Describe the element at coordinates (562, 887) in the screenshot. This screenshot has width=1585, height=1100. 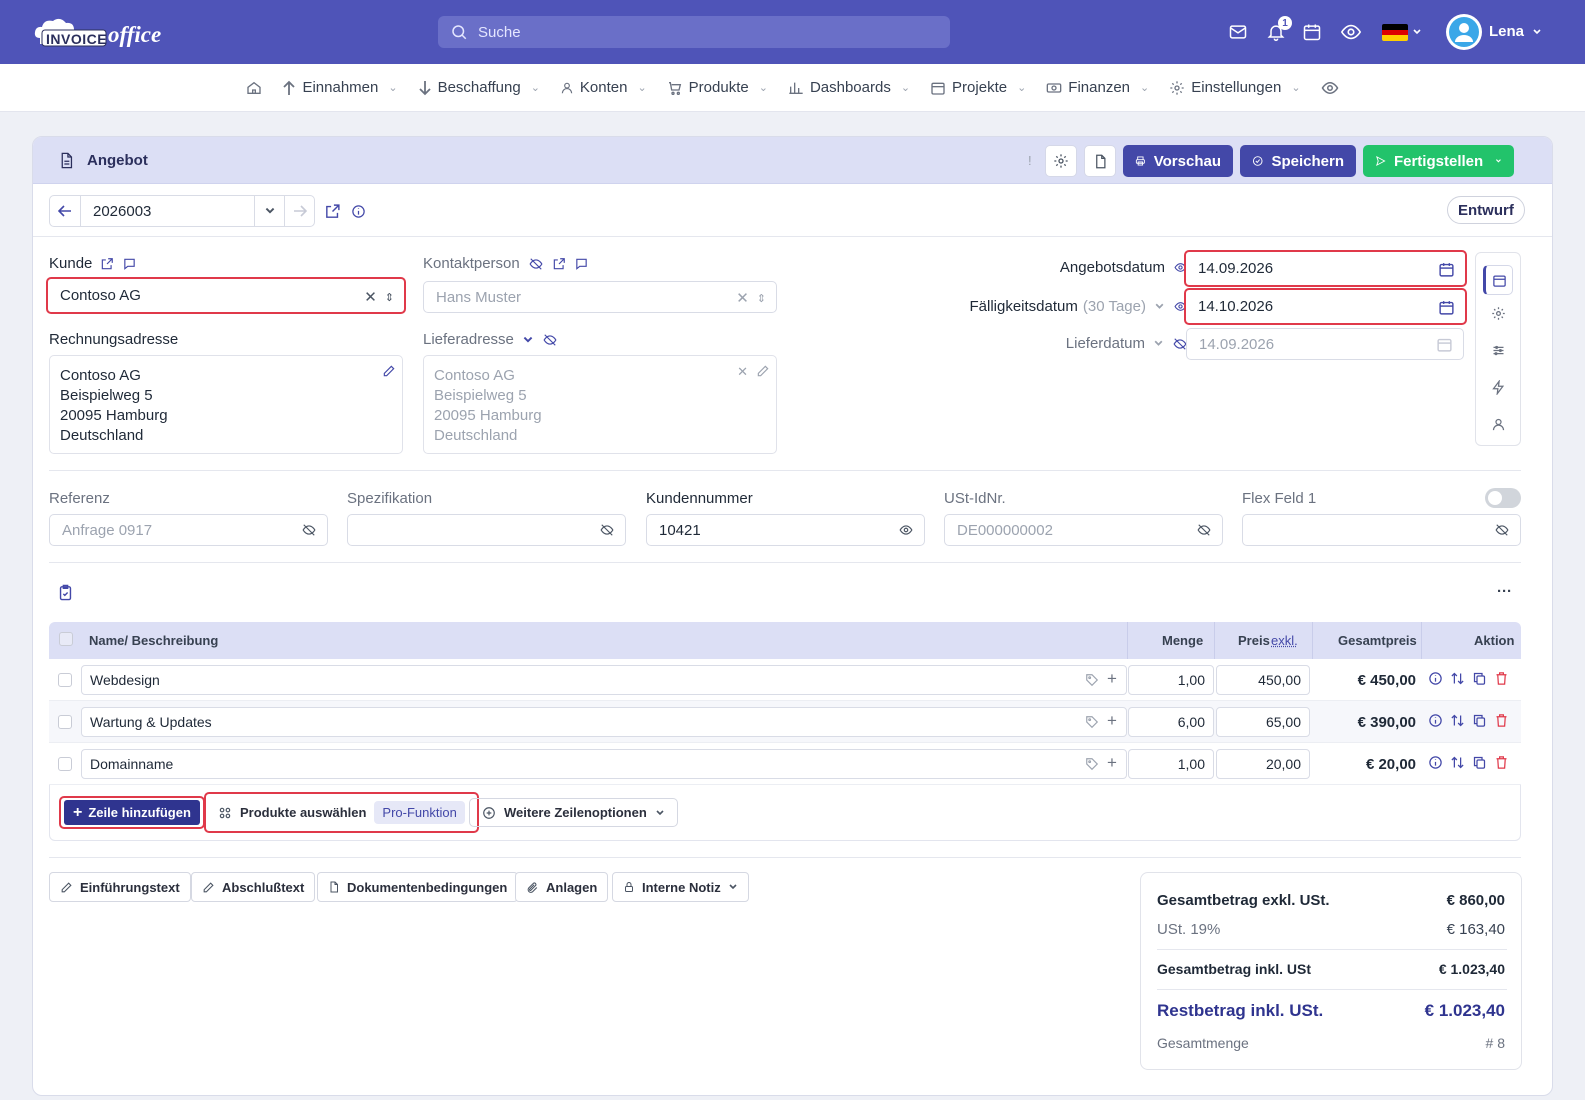
I see `attachments-button: Anlagen` at that location.